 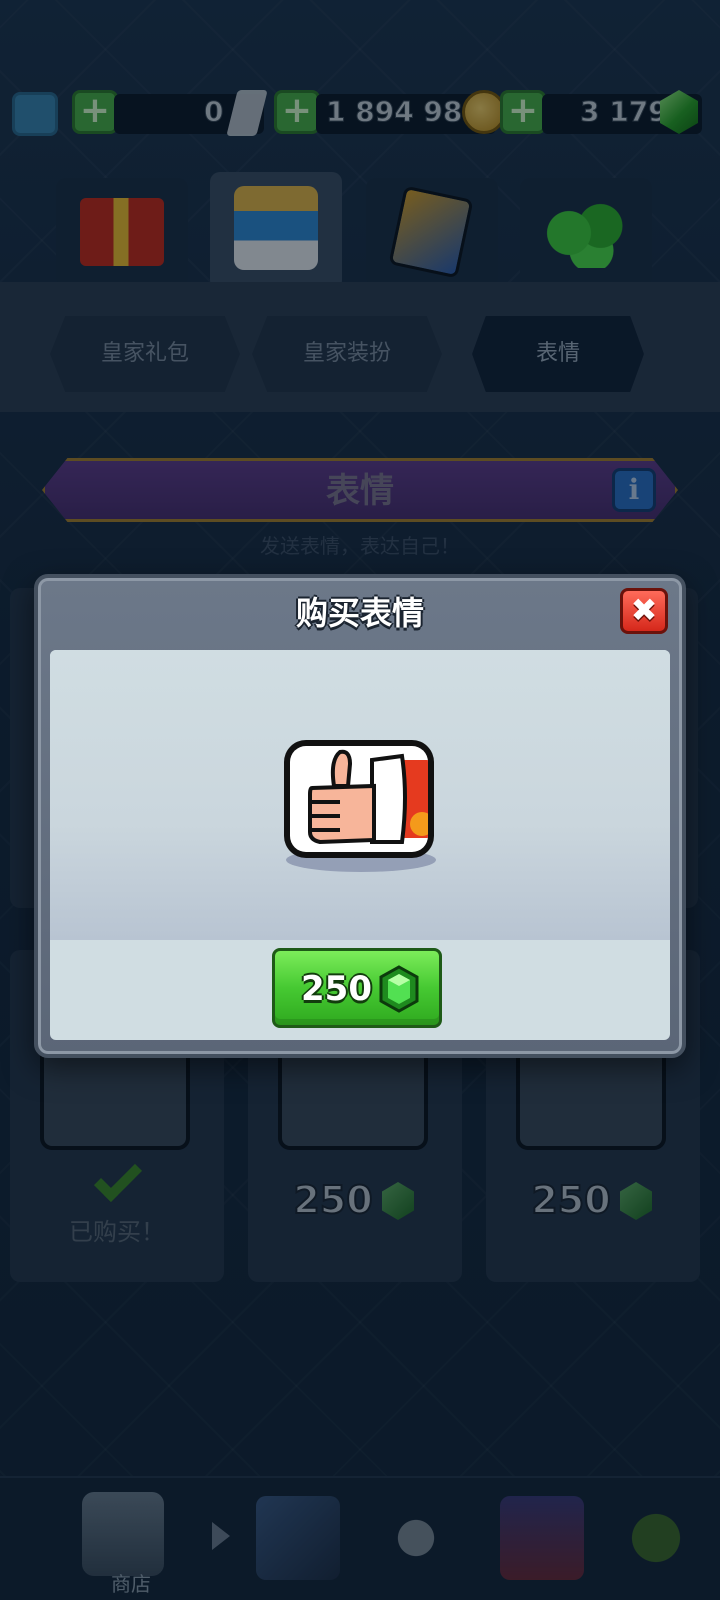 I want to click on emote-tile, so click(x=359, y=799).